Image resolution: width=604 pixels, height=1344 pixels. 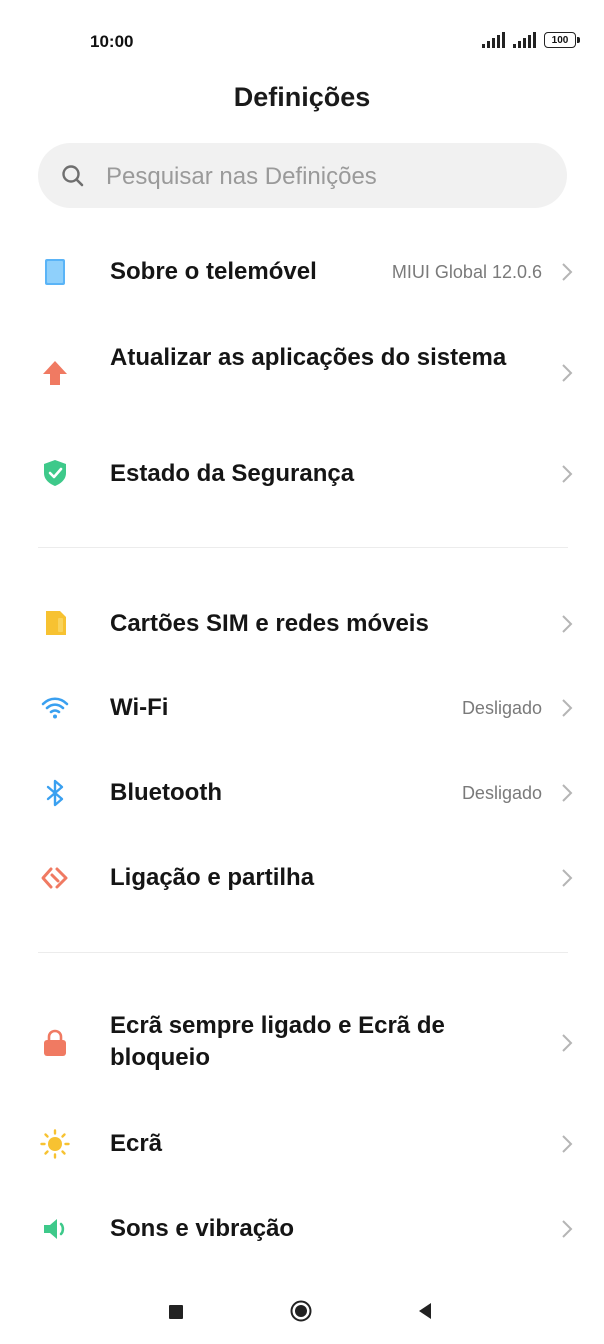 I want to click on sim-card-icon, so click(x=56, y=623).